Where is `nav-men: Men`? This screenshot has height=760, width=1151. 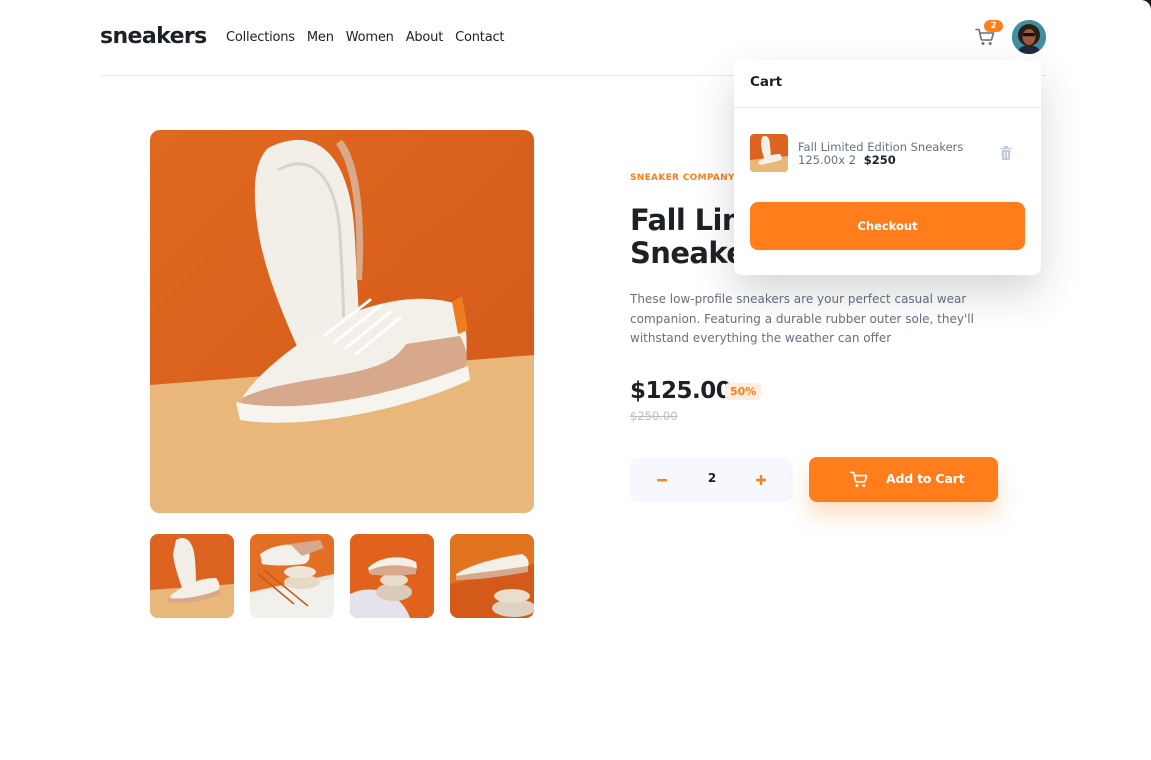 nav-men: Men is located at coordinates (320, 37).